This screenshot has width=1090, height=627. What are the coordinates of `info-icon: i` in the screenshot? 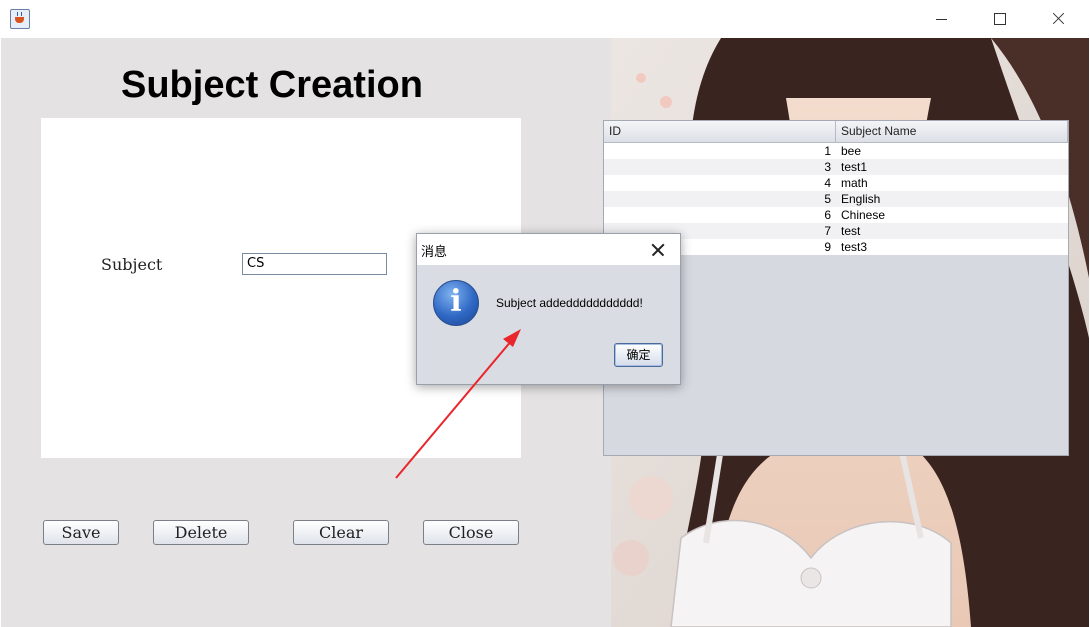 It's located at (456, 303).